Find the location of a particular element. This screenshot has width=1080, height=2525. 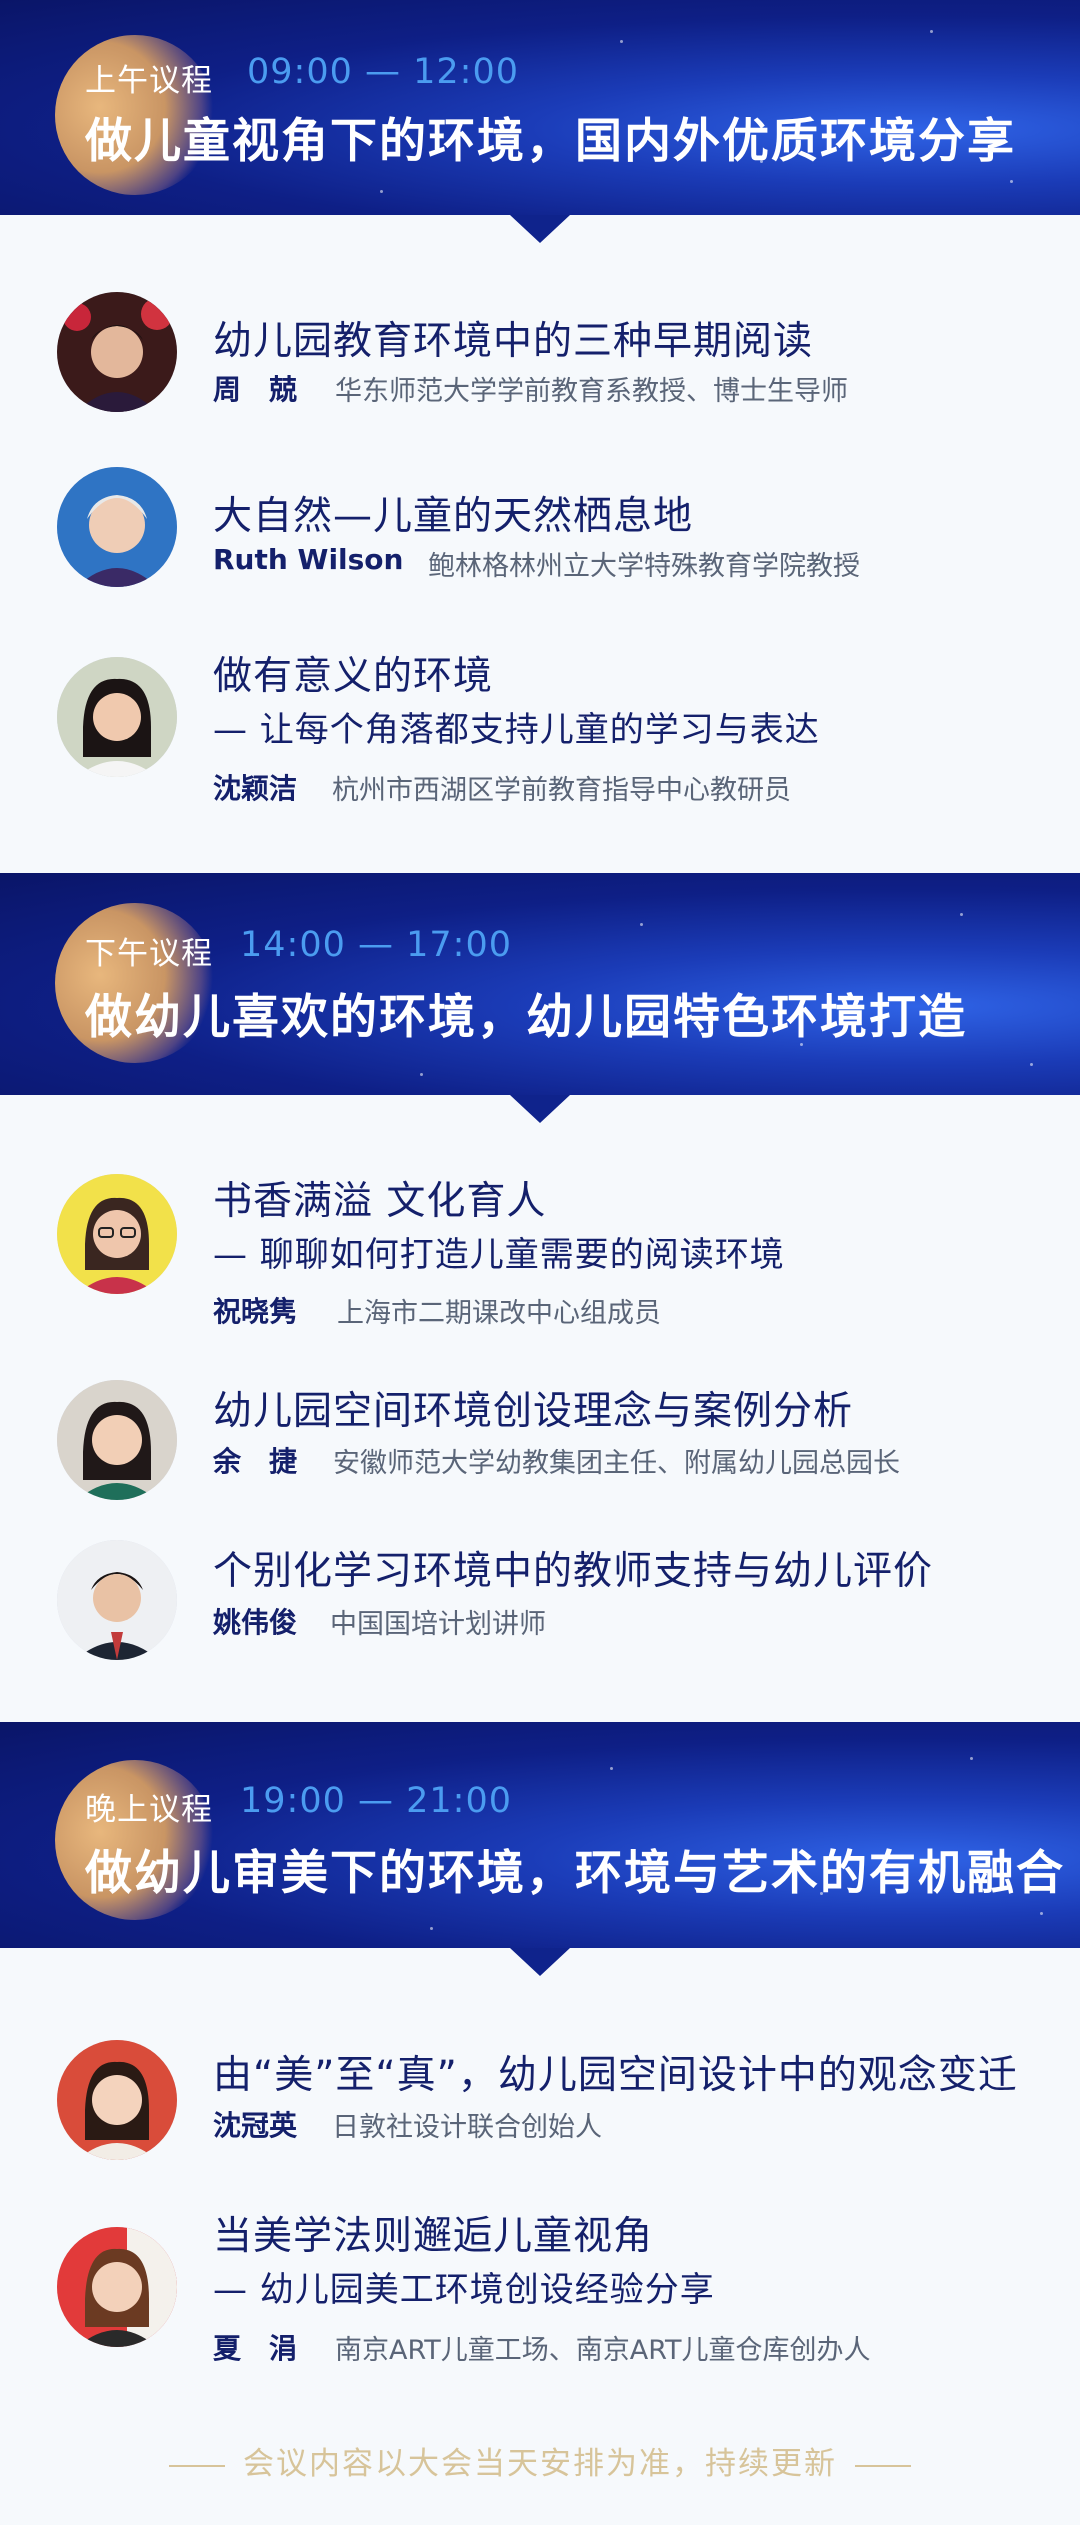

section-time: 19:00 — 21:00 is located at coordinates (376, 1801).